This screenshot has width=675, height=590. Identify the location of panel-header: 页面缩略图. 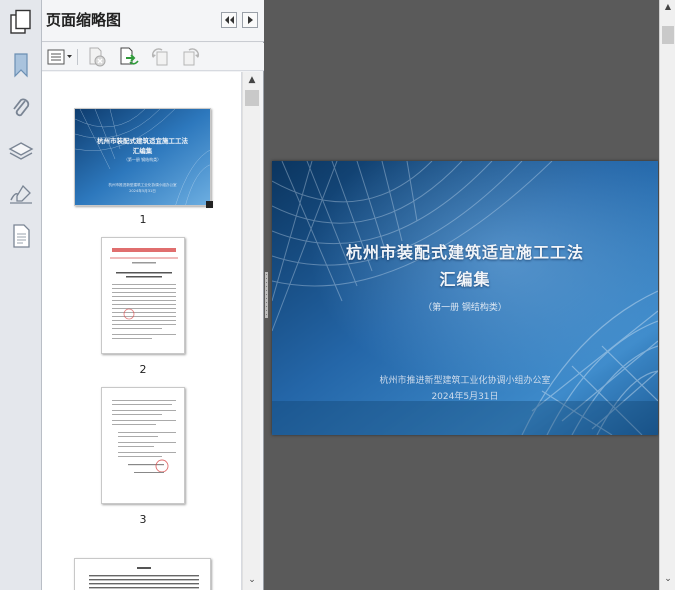
(153, 21).